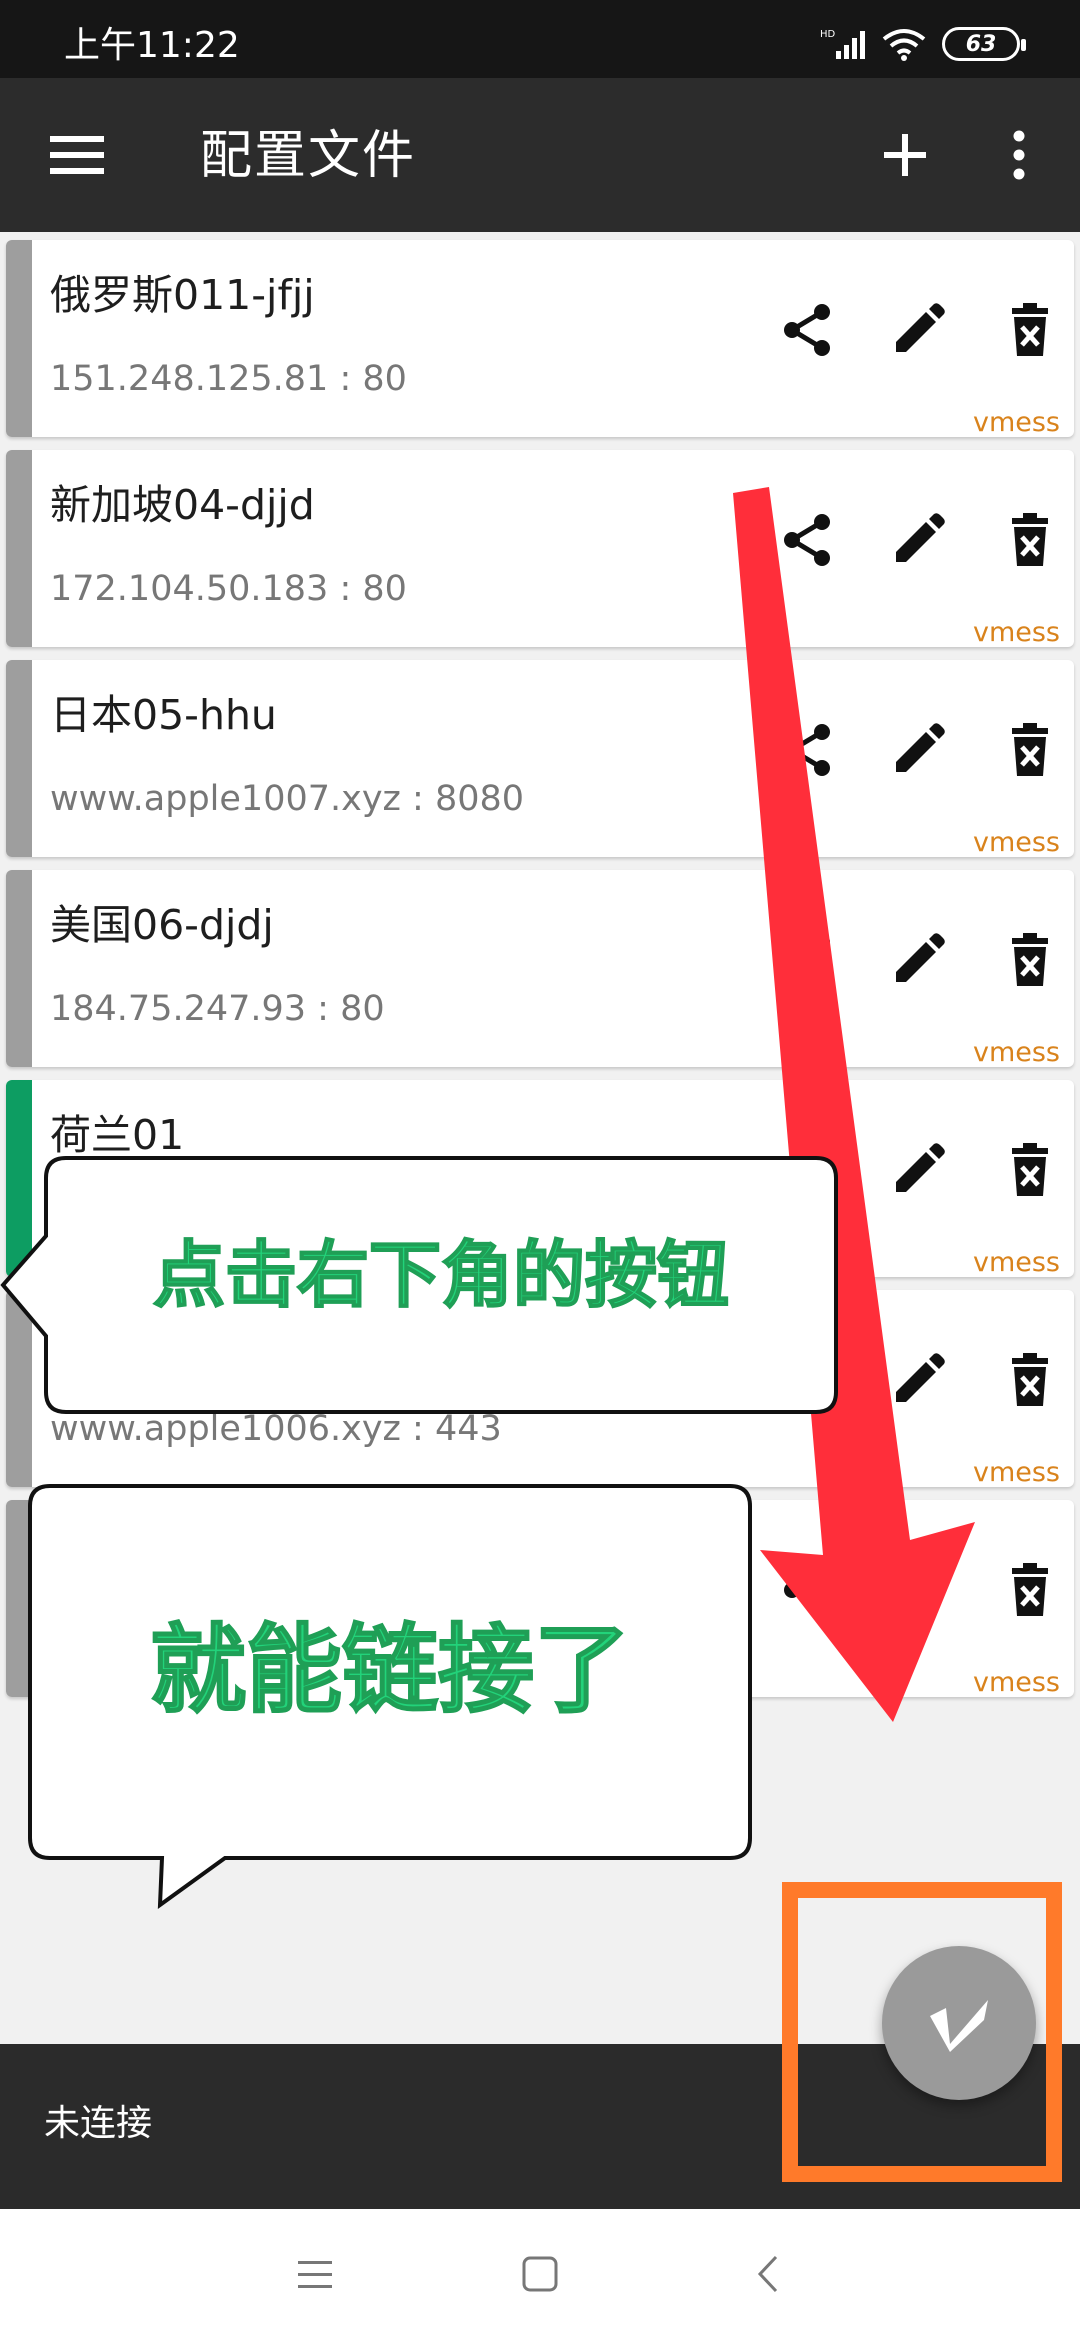 Image resolution: width=1080 pixels, height=2340 pixels. I want to click on server-name: 日本05-hhu, so click(163, 715).